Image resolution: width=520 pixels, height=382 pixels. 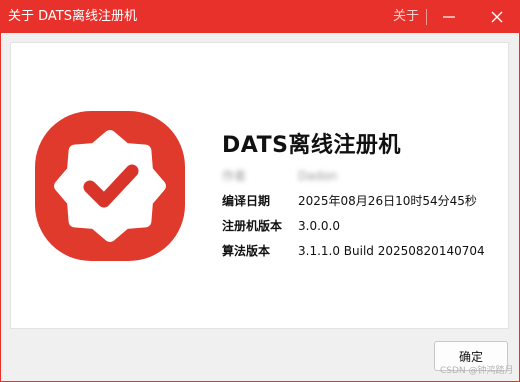 What do you see at coordinates (319, 226) in the screenshot?
I see `info-value: 3.0.0.0` at bounding box center [319, 226].